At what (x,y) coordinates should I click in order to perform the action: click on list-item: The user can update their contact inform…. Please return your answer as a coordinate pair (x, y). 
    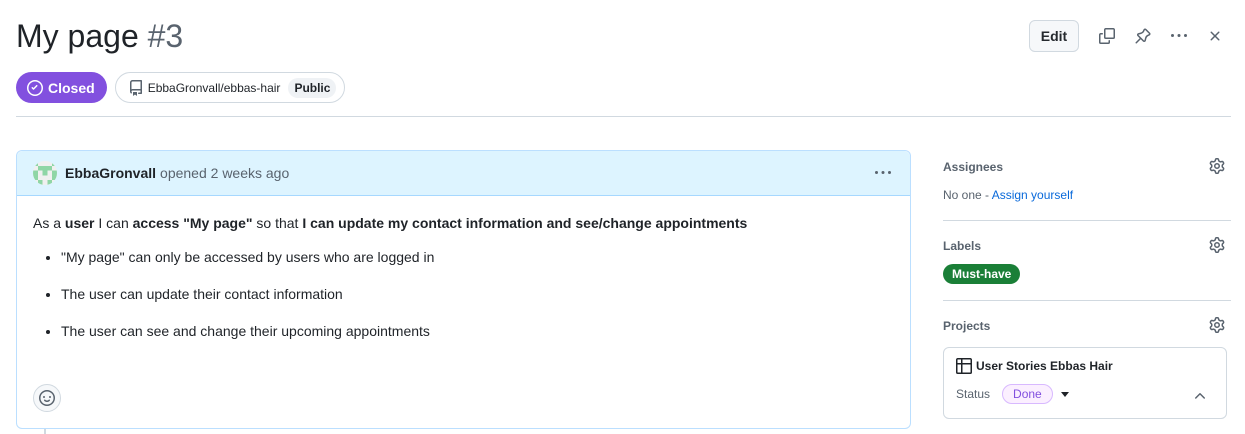
    Looking at the image, I should click on (477, 294).